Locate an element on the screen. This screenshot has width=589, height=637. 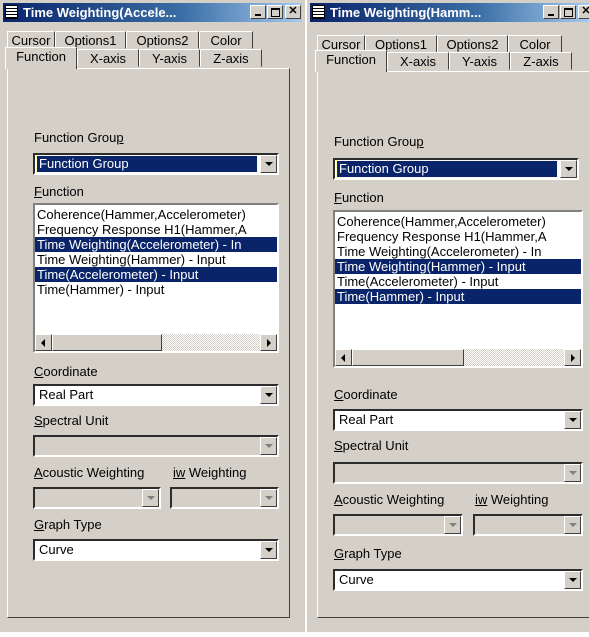
title-bar: Time Weighting(Hamm... ✕ is located at coordinates (449, 12).